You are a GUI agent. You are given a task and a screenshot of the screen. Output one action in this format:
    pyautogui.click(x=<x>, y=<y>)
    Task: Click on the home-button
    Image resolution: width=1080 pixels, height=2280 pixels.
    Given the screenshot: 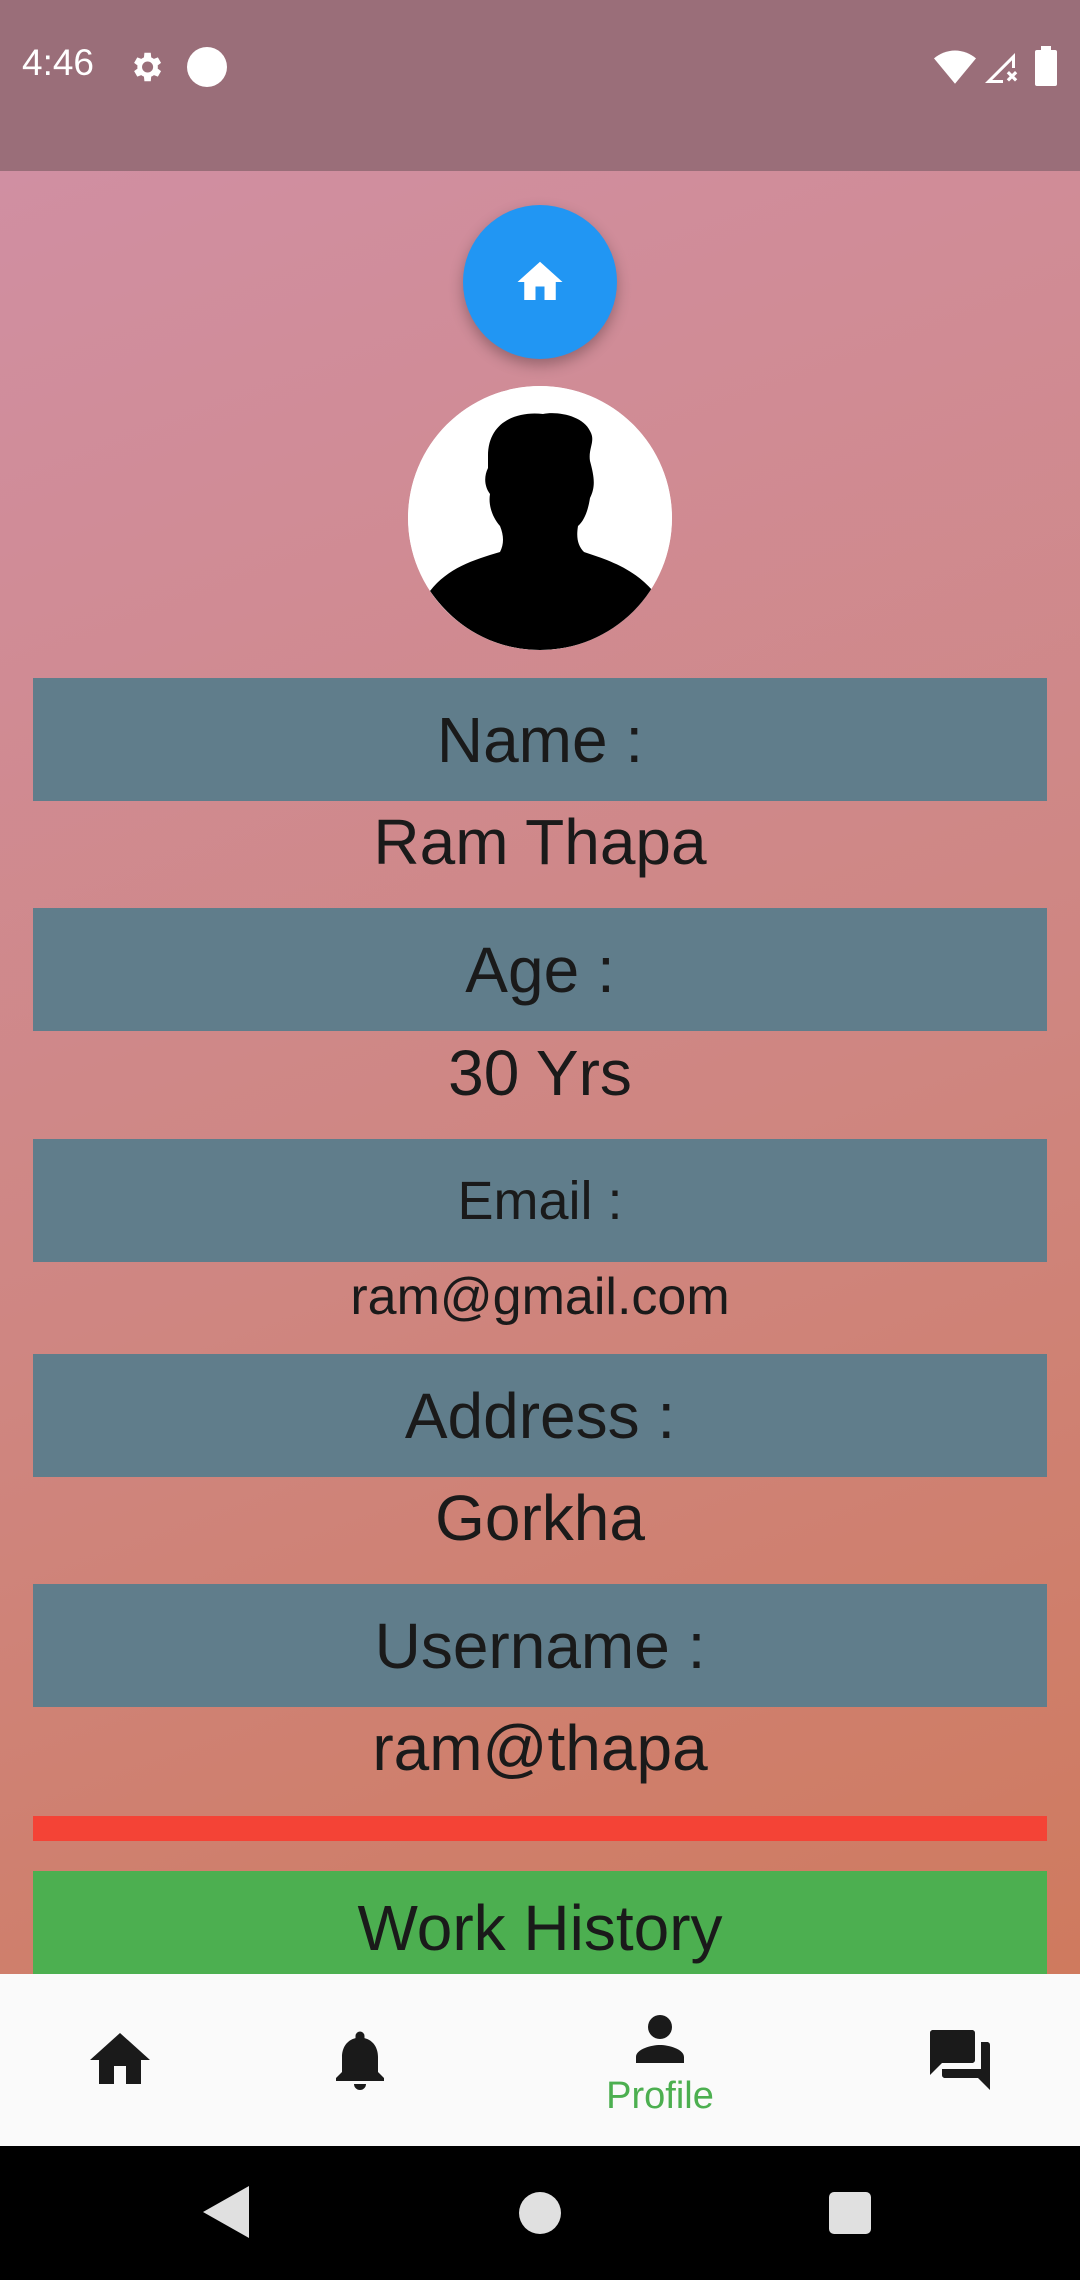 What is the action you would take?
    pyautogui.click(x=540, y=282)
    